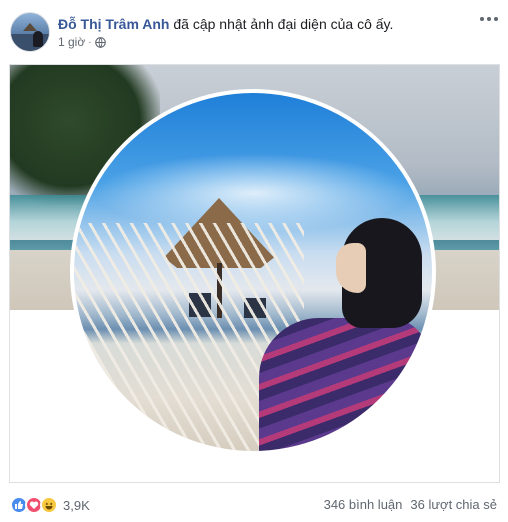 The height and width of the screenshot is (522, 508). I want to click on reaction-count: 3,9K, so click(76, 505).